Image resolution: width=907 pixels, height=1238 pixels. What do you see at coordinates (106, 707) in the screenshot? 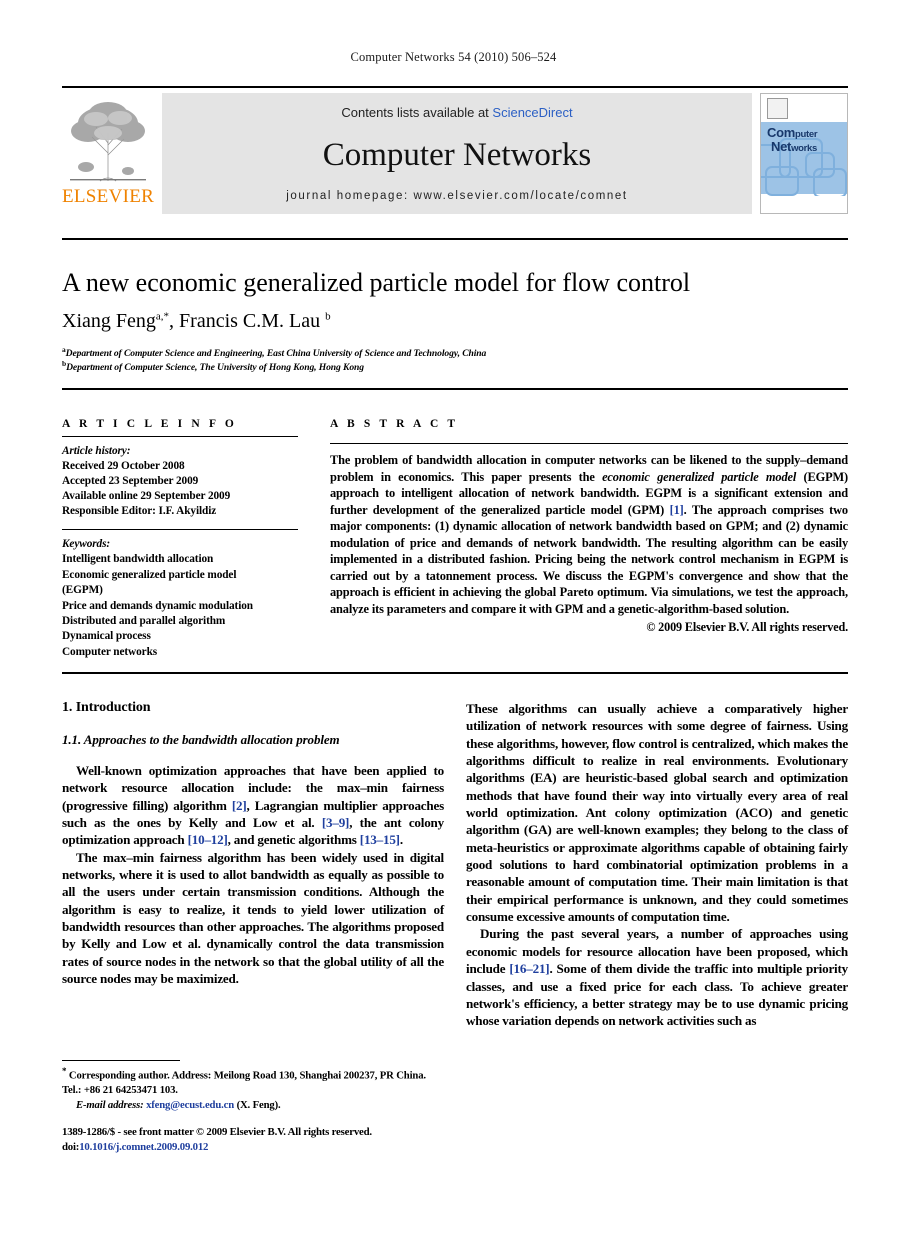
I see `section-heading-introduction: 1. Introduction` at bounding box center [106, 707].